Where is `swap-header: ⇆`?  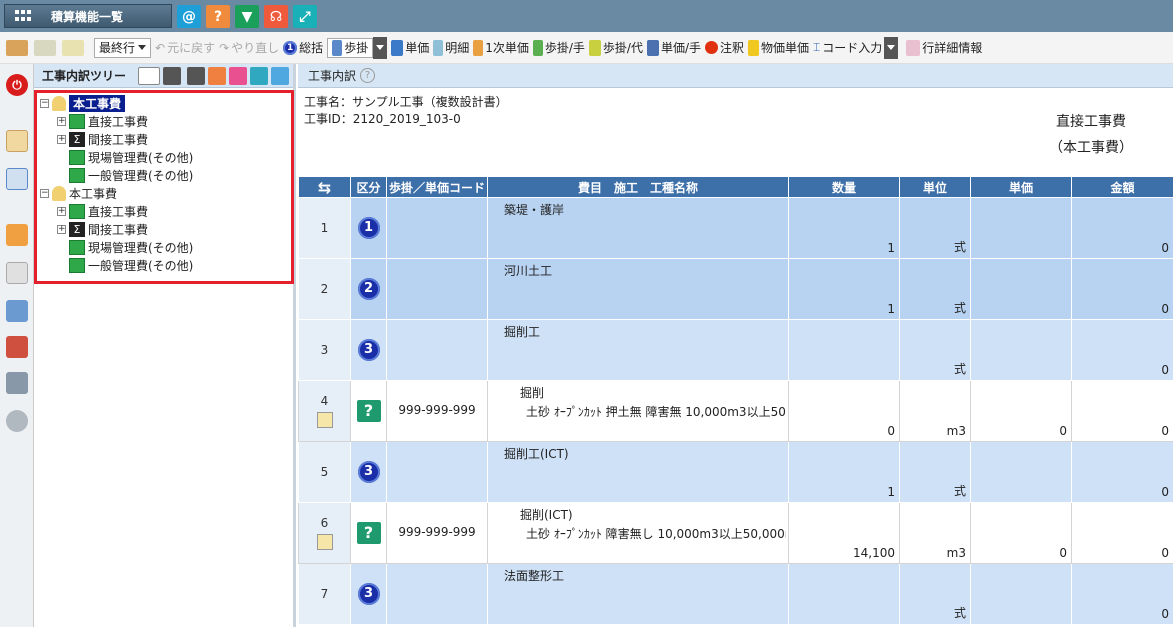
swap-header: ⇆ is located at coordinates (324, 187).